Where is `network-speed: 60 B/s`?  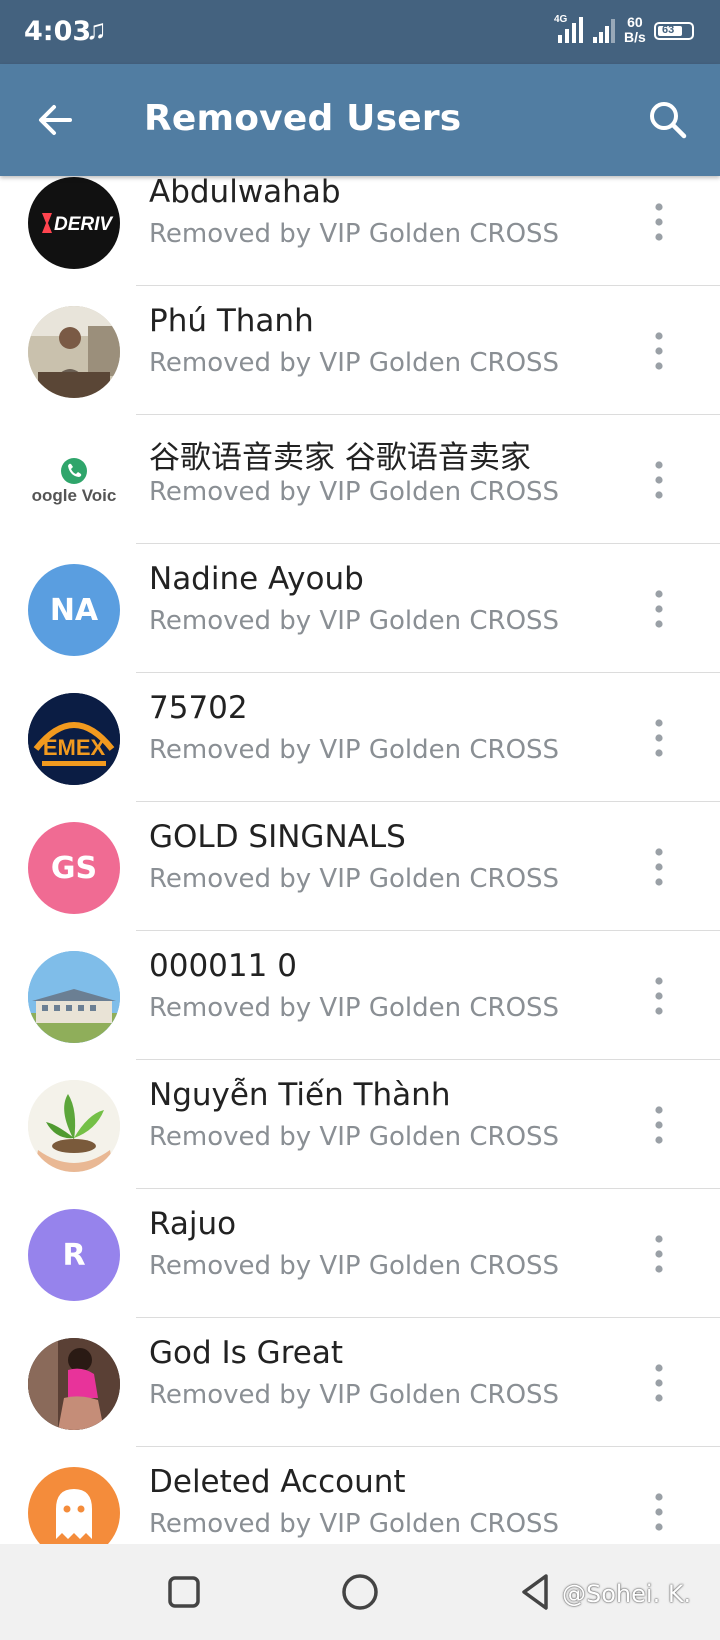
network-speed: 60 B/s is located at coordinates (635, 30).